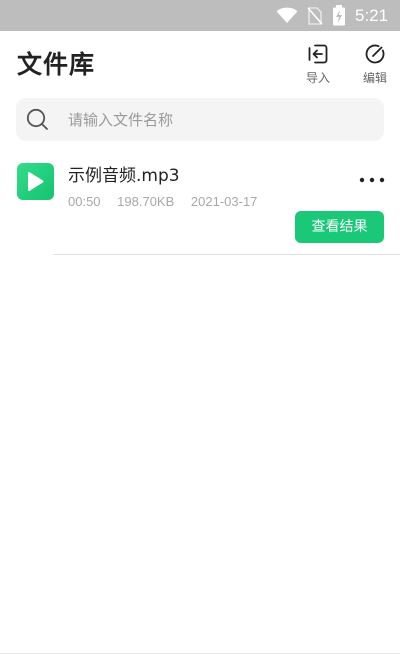  I want to click on battery-charging-icon, so click(339, 17).